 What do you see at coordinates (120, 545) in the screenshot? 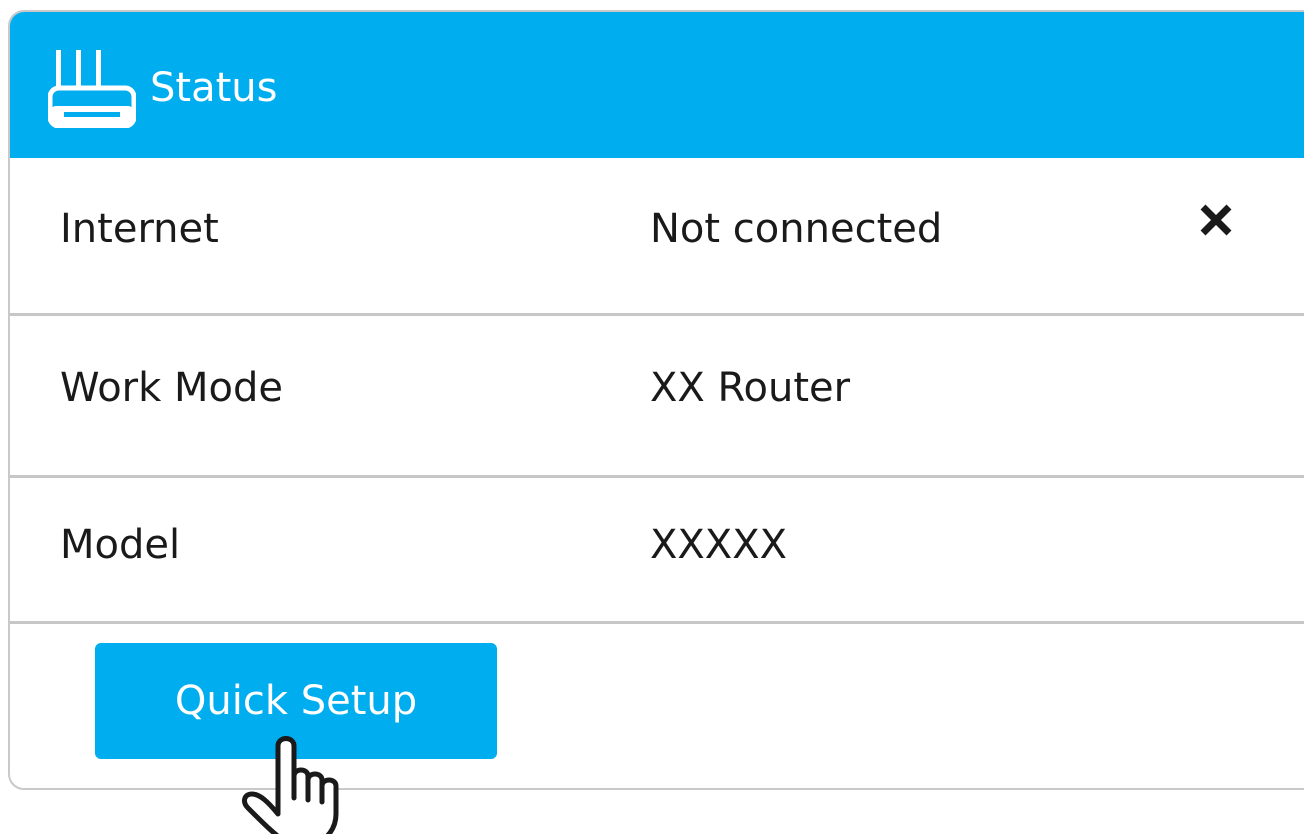
I see `row-label: Model` at bounding box center [120, 545].